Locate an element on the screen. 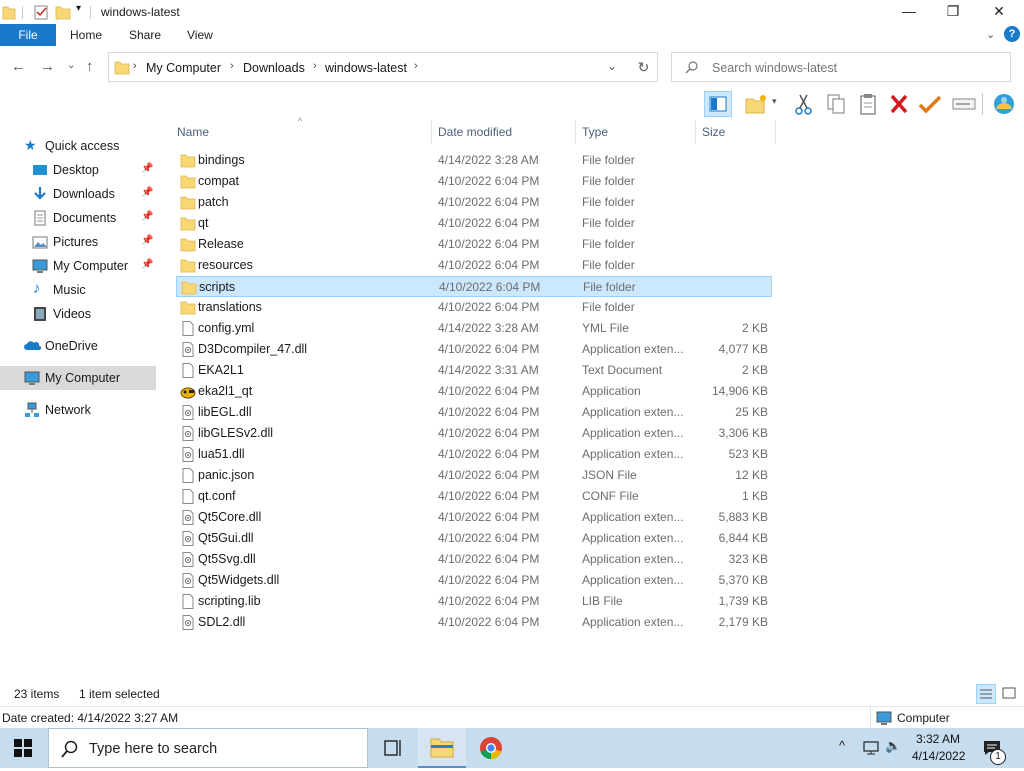  show-hidden-icons-button: ^ is located at coordinates (842, 745).